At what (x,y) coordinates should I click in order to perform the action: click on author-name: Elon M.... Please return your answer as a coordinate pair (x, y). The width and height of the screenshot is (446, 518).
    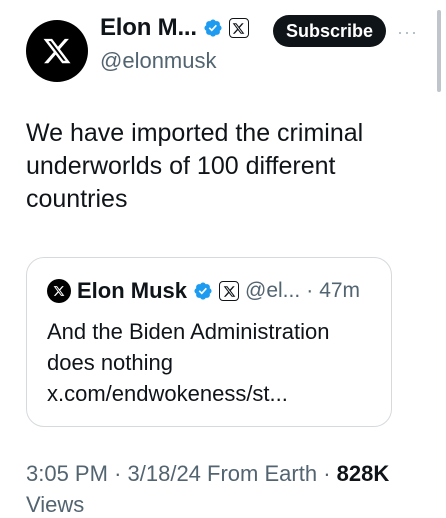
    Looking at the image, I should click on (148, 28).